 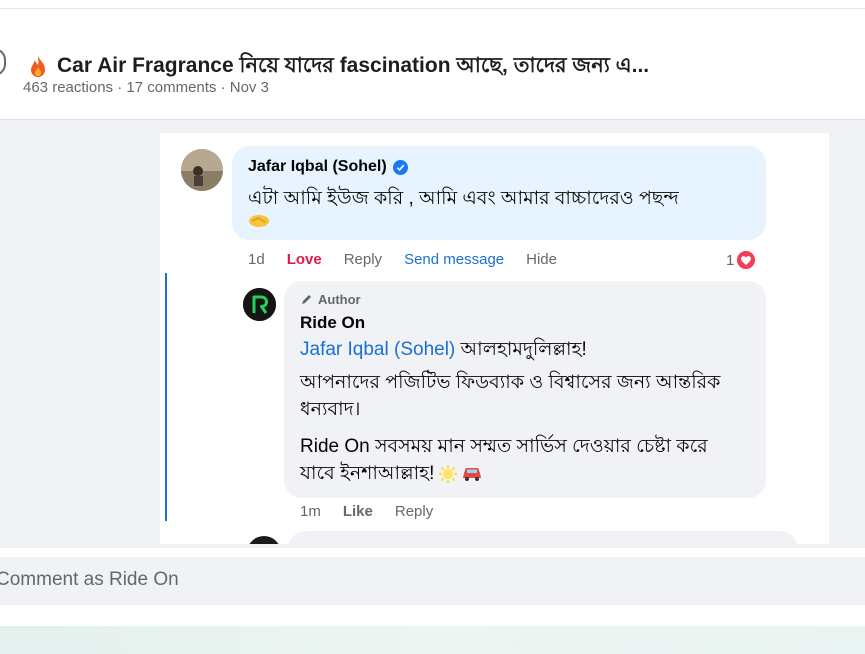 What do you see at coordinates (332, 323) in the screenshot?
I see `reply-author: Ride On` at bounding box center [332, 323].